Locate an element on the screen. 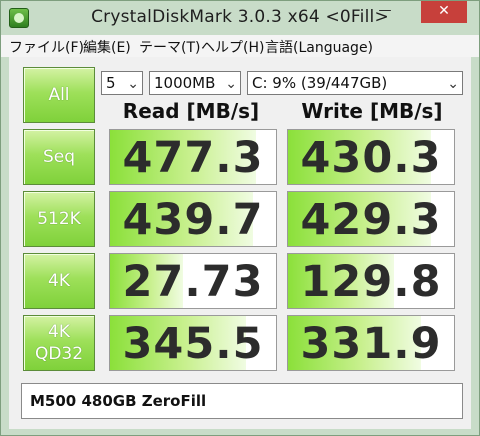 Image resolution: width=480 pixels, height=436 pixels. read-column-header: Read [MB/s] is located at coordinates (191, 111).